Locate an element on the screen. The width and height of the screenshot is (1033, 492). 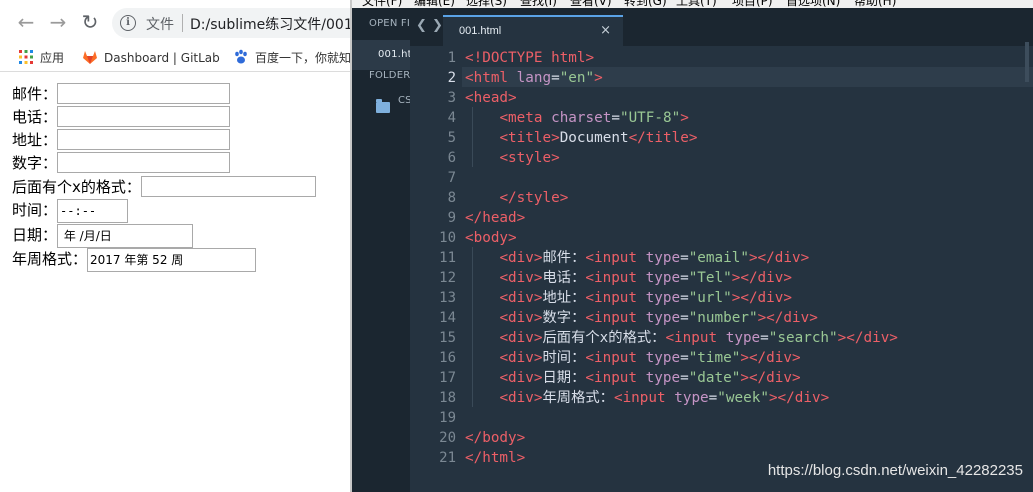
code-line: <div>年周格式：<input type="week"></div> is located at coordinates (647, 398).